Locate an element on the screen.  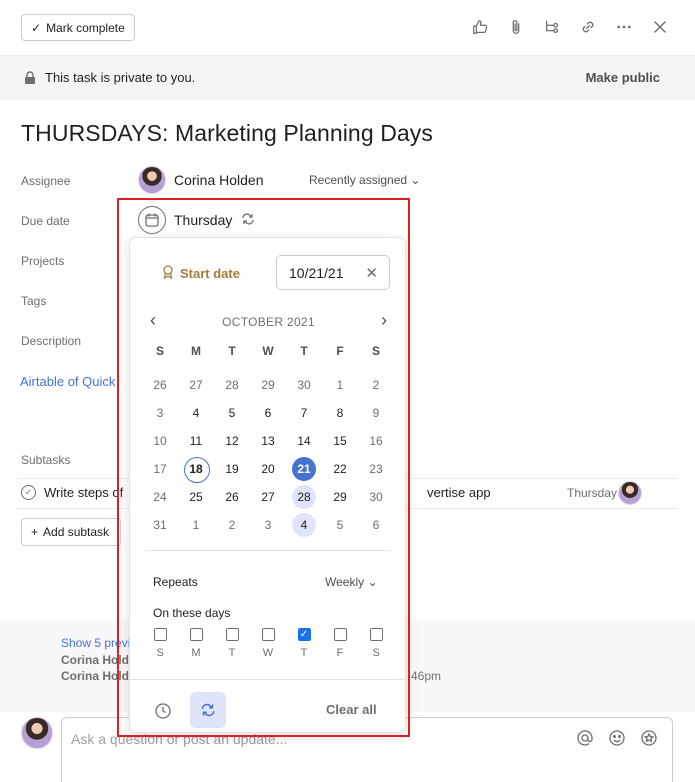
due-date-field: Thursday is located at coordinates (197, 220).